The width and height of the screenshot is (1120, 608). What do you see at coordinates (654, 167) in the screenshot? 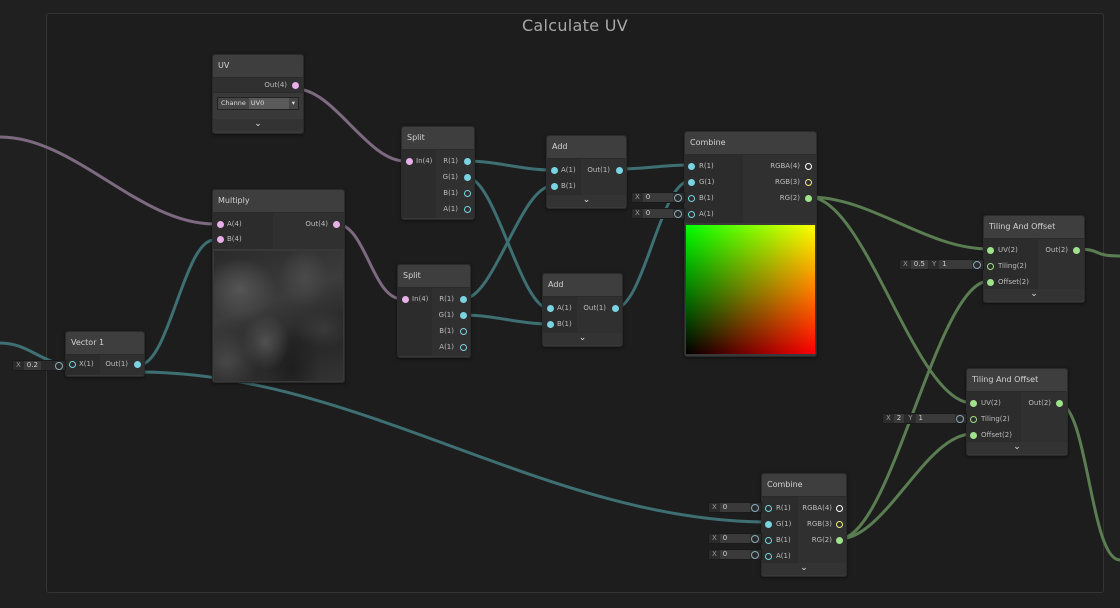
I see `wire-add1-to-combine1-r` at bounding box center [654, 167].